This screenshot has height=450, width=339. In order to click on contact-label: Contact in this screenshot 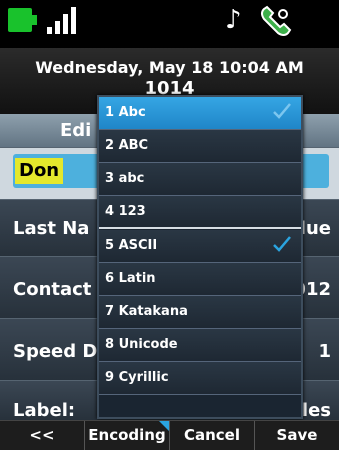, I will do `click(52, 289)`.